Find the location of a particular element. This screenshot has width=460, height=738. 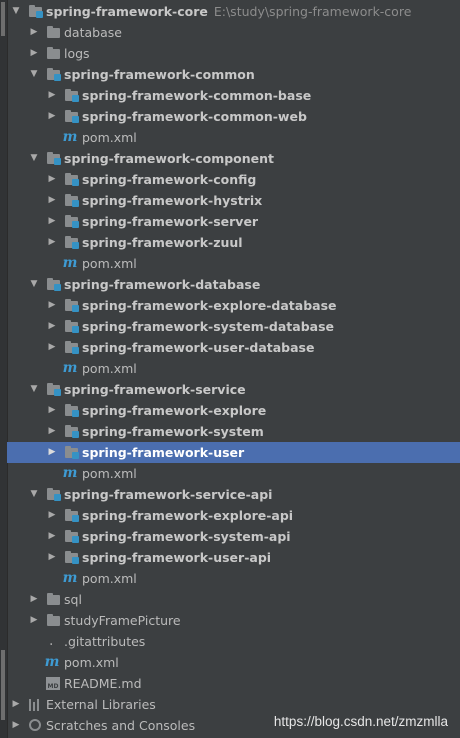

node-label: spring-framework-common-web is located at coordinates (194, 116).